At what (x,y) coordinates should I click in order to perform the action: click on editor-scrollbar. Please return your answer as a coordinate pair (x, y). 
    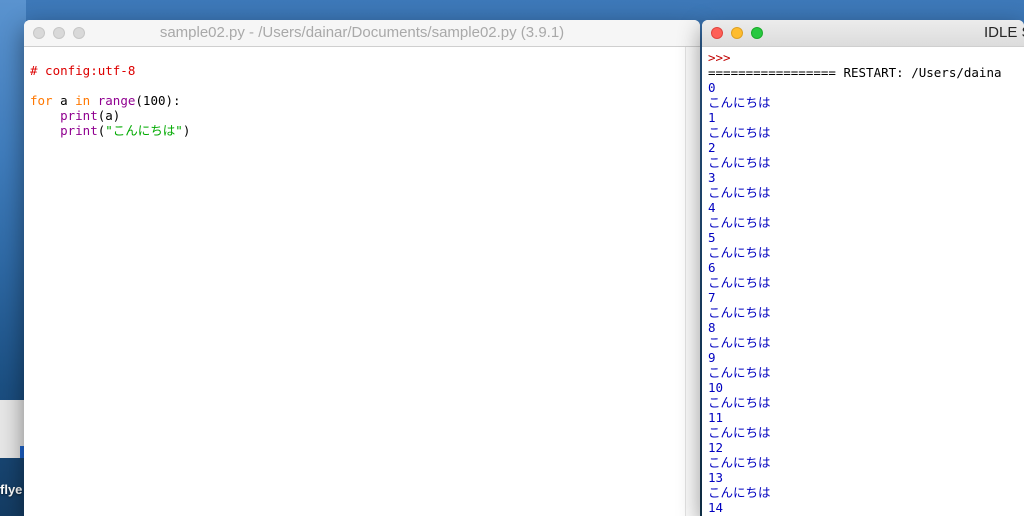
    Looking at the image, I should click on (692, 281).